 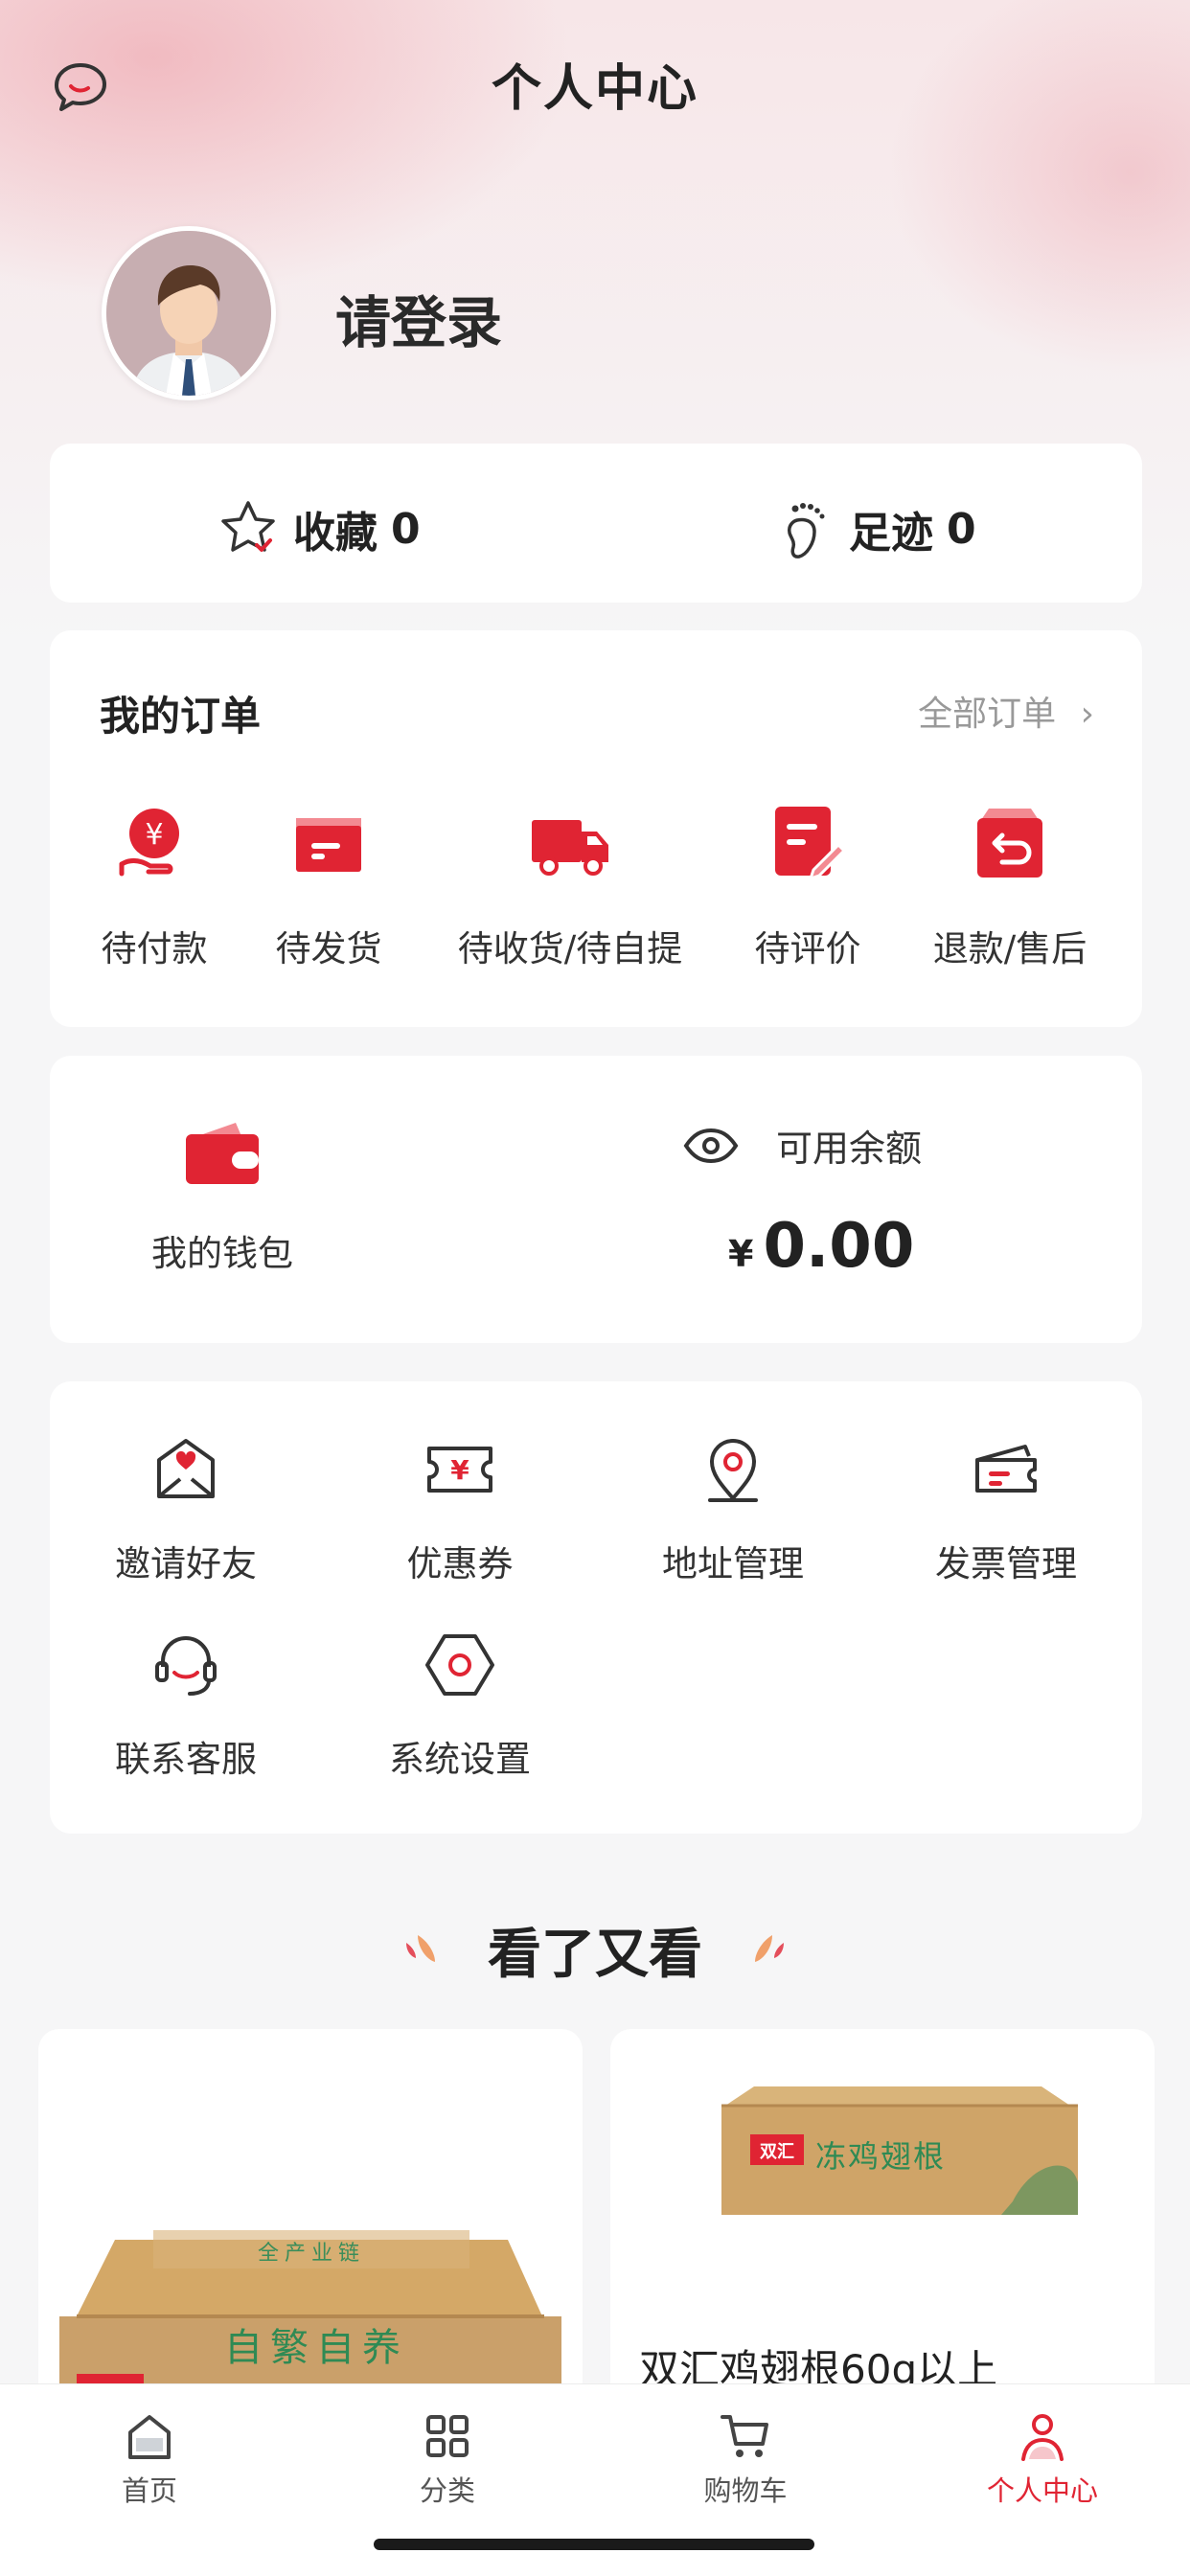 What do you see at coordinates (155, 949) in the screenshot?
I see `order-label: 待付款` at bounding box center [155, 949].